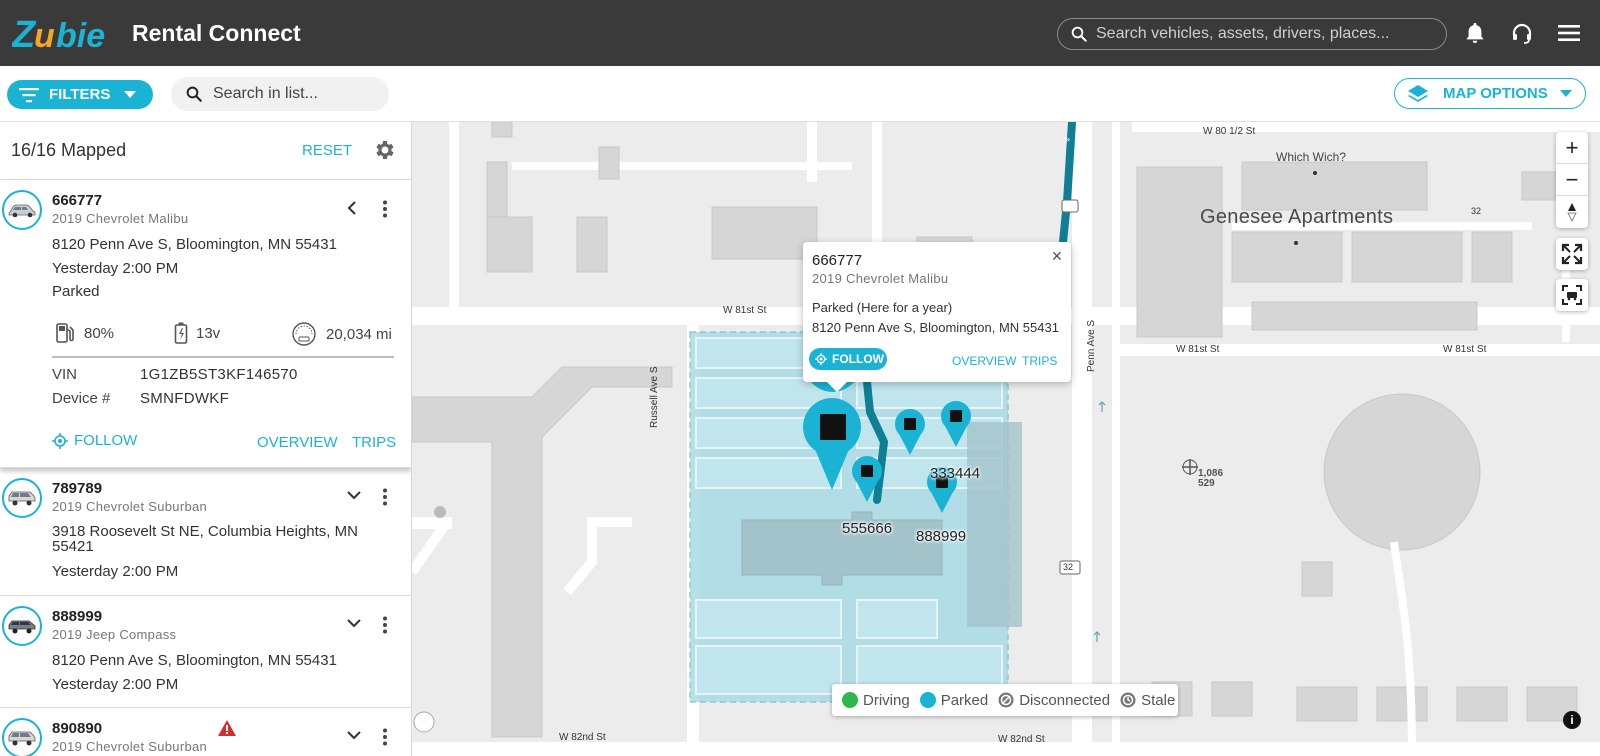 Image resolution: width=1600 pixels, height=756 pixels. Describe the element at coordinates (76, 291) in the screenshot. I see `vehicle-status: Parked` at that location.